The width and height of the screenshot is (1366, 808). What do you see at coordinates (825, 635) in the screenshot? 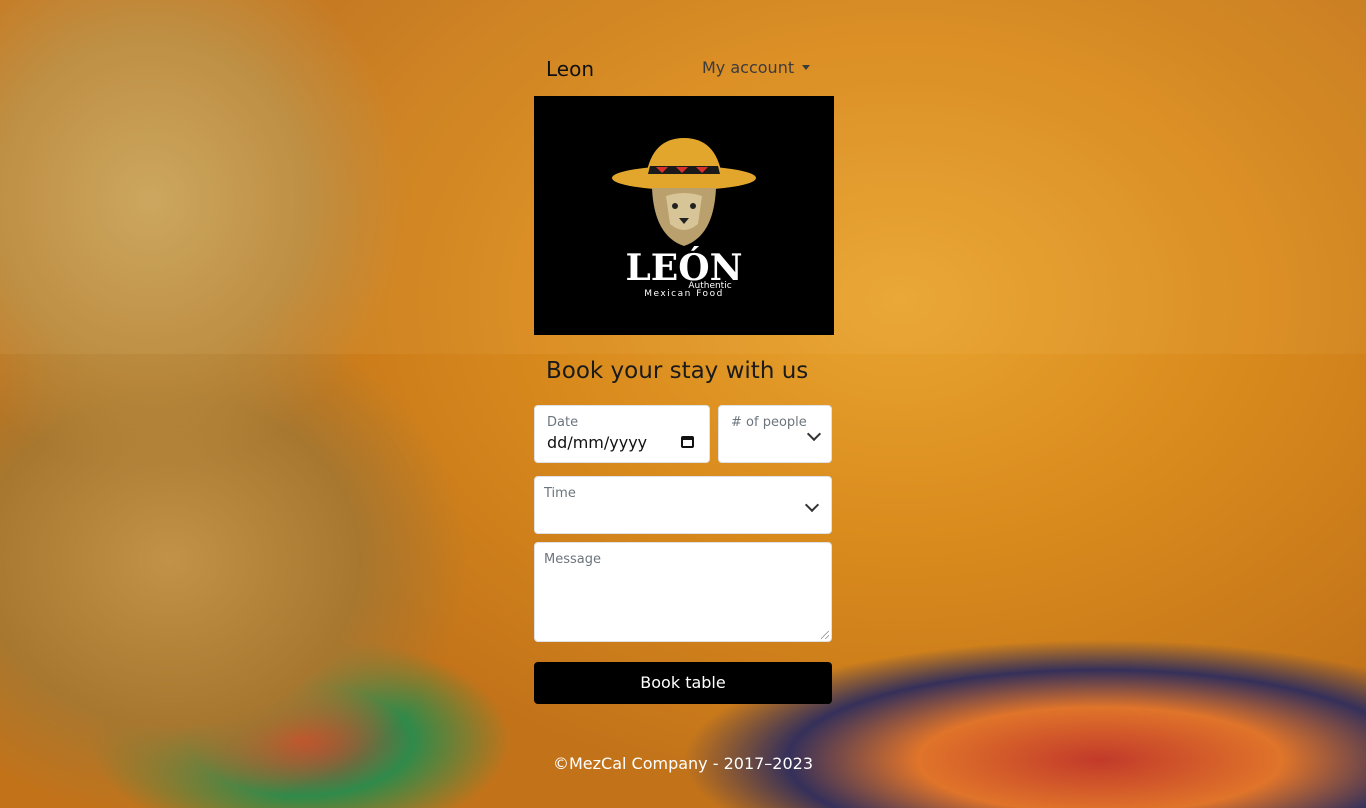
I see `resize-handle-icon` at bounding box center [825, 635].